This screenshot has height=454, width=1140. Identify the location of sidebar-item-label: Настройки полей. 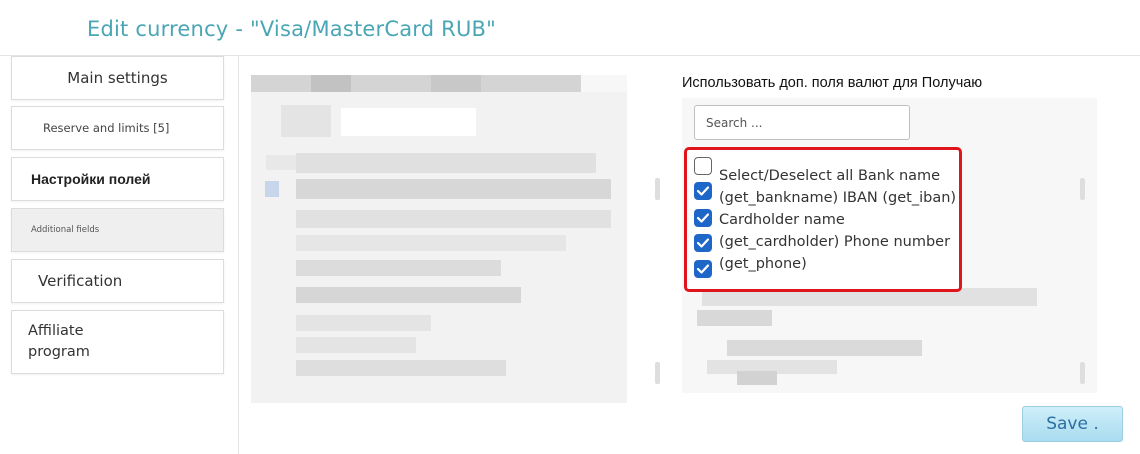
(91, 179).